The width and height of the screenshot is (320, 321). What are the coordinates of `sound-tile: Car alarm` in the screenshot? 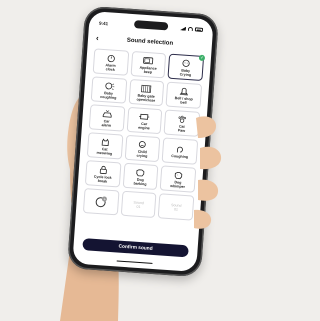 It's located at (107, 118).